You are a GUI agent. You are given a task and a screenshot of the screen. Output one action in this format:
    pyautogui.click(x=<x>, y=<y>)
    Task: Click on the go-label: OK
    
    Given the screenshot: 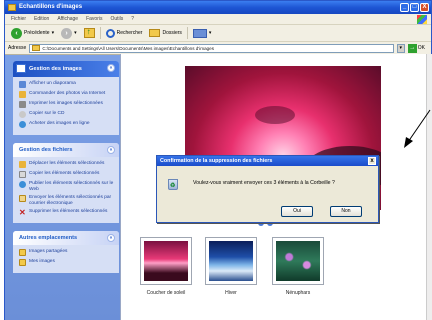 What is the action you would take?
    pyautogui.click(x=421, y=48)
    